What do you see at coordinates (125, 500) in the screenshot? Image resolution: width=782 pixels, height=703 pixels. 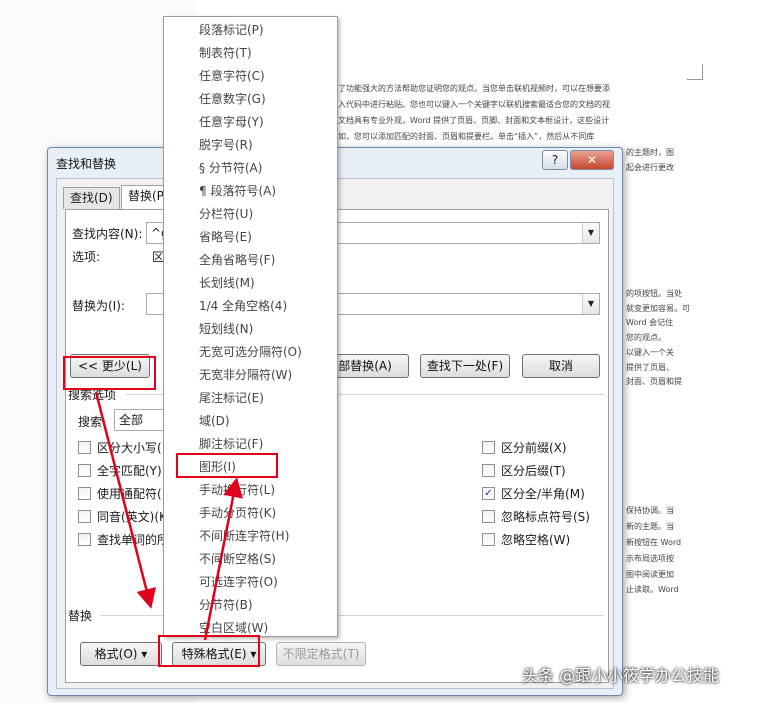 I see `arrow-down-icon` at bounding box center [125, 500].